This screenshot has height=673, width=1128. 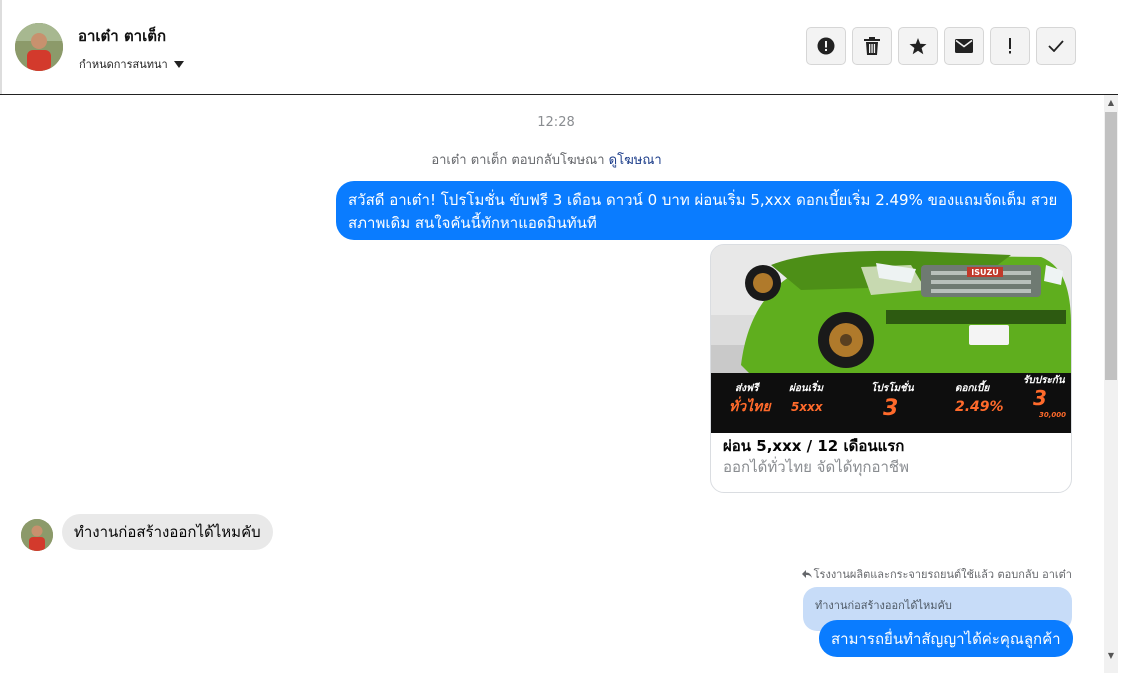 I want to click on check-icon, so click(x=1056, y=46).